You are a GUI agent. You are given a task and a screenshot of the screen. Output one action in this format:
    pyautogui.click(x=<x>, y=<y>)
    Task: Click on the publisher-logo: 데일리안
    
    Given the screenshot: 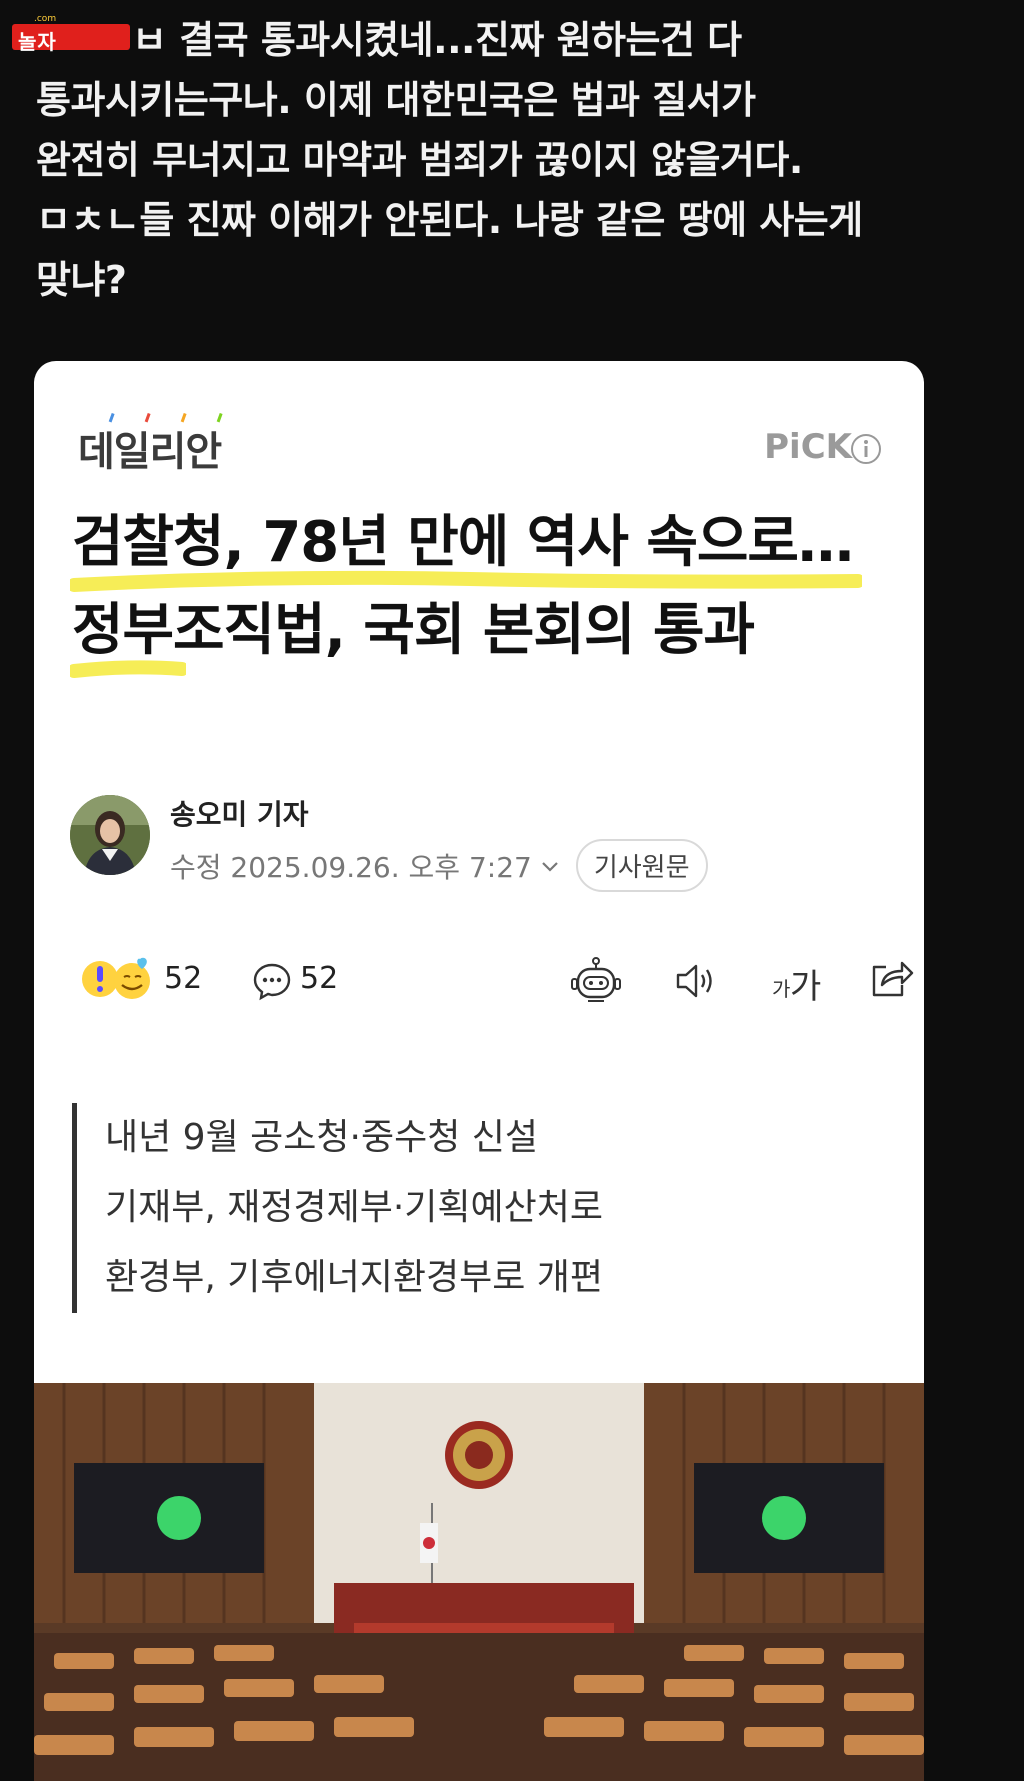 What is the action you would take?
    pyautogui.click(x=150, y=448)
    